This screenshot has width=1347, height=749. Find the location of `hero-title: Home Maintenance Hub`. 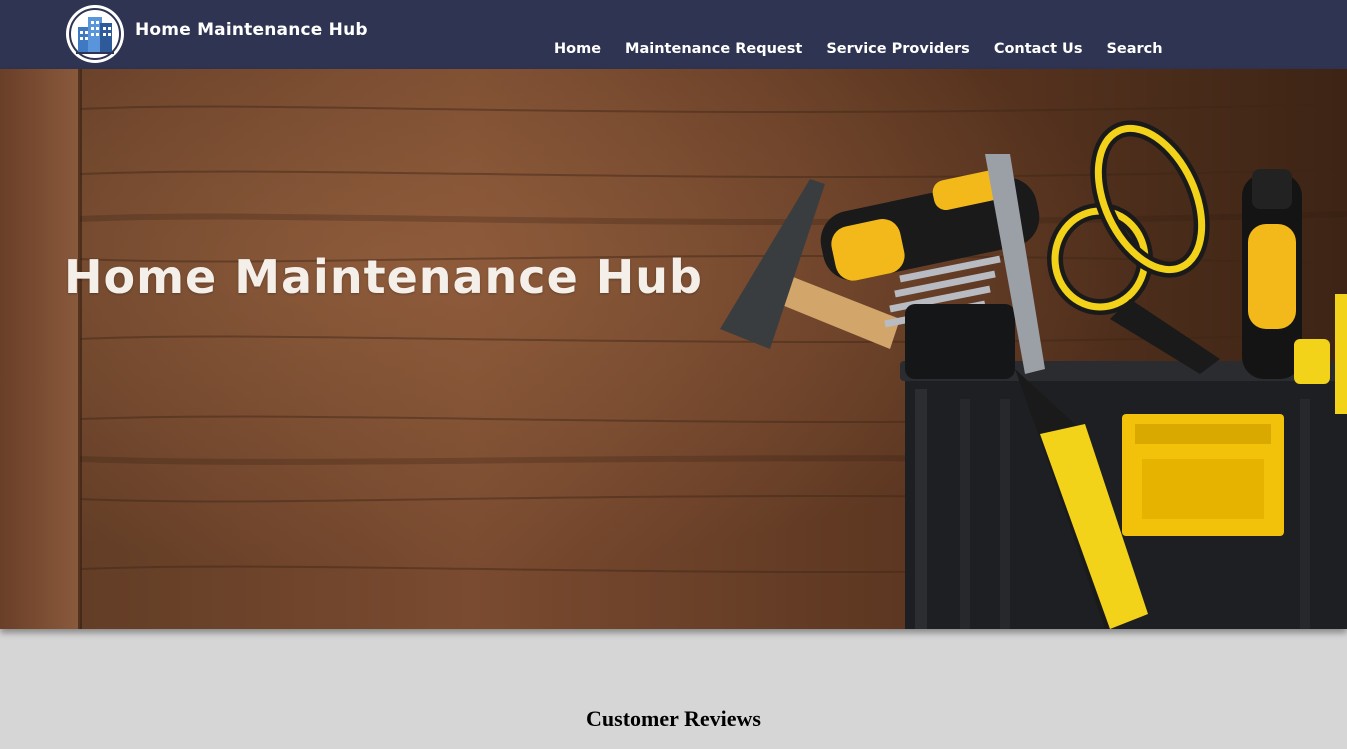

hero-title: Home Maintenance Hub is located at coordinates (383, 276).